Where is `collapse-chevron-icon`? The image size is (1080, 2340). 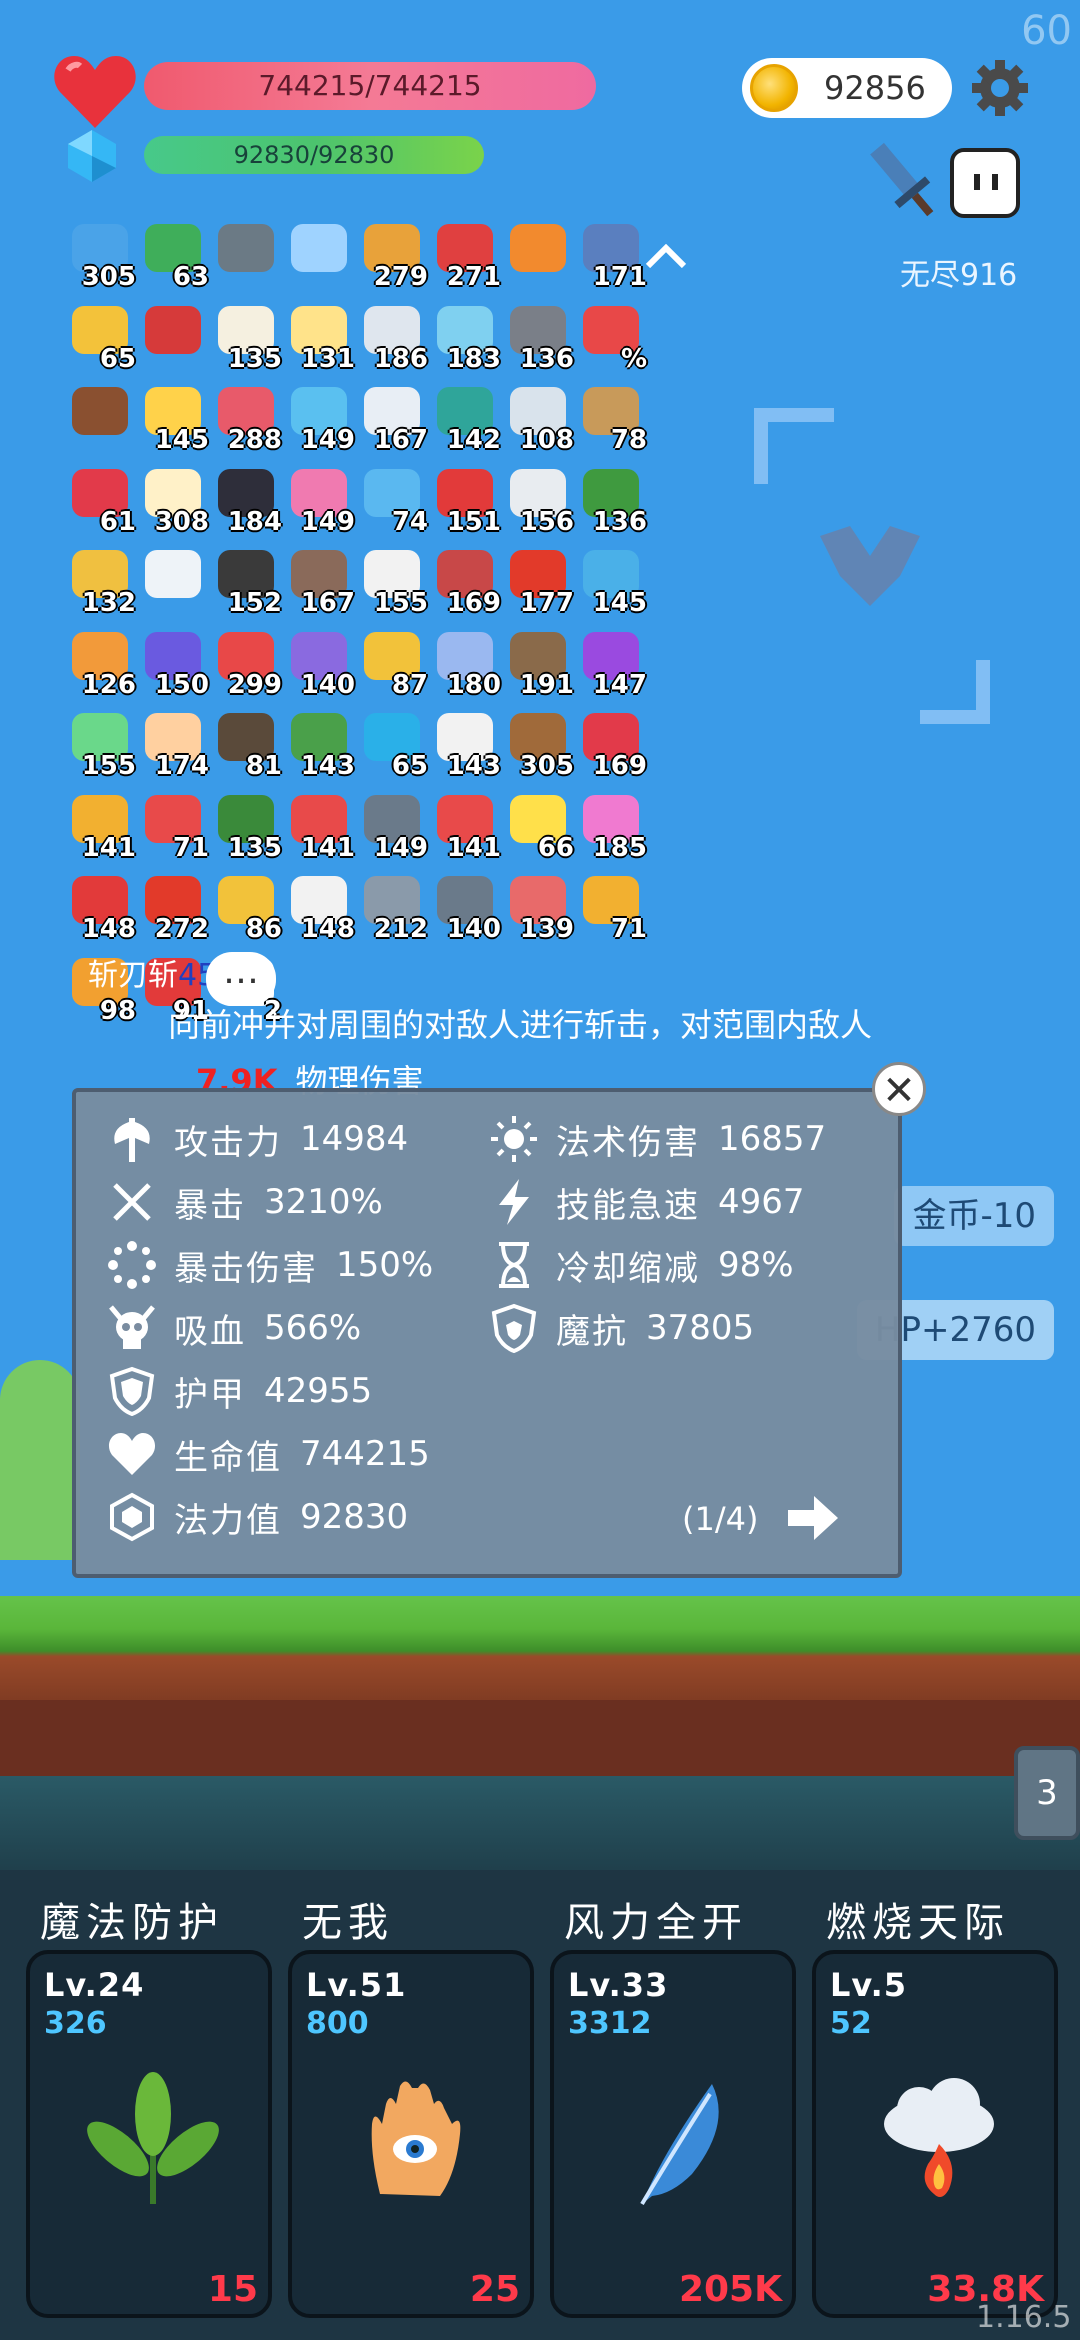
collapse-chevron-icon is located at coordinates (666, 256).